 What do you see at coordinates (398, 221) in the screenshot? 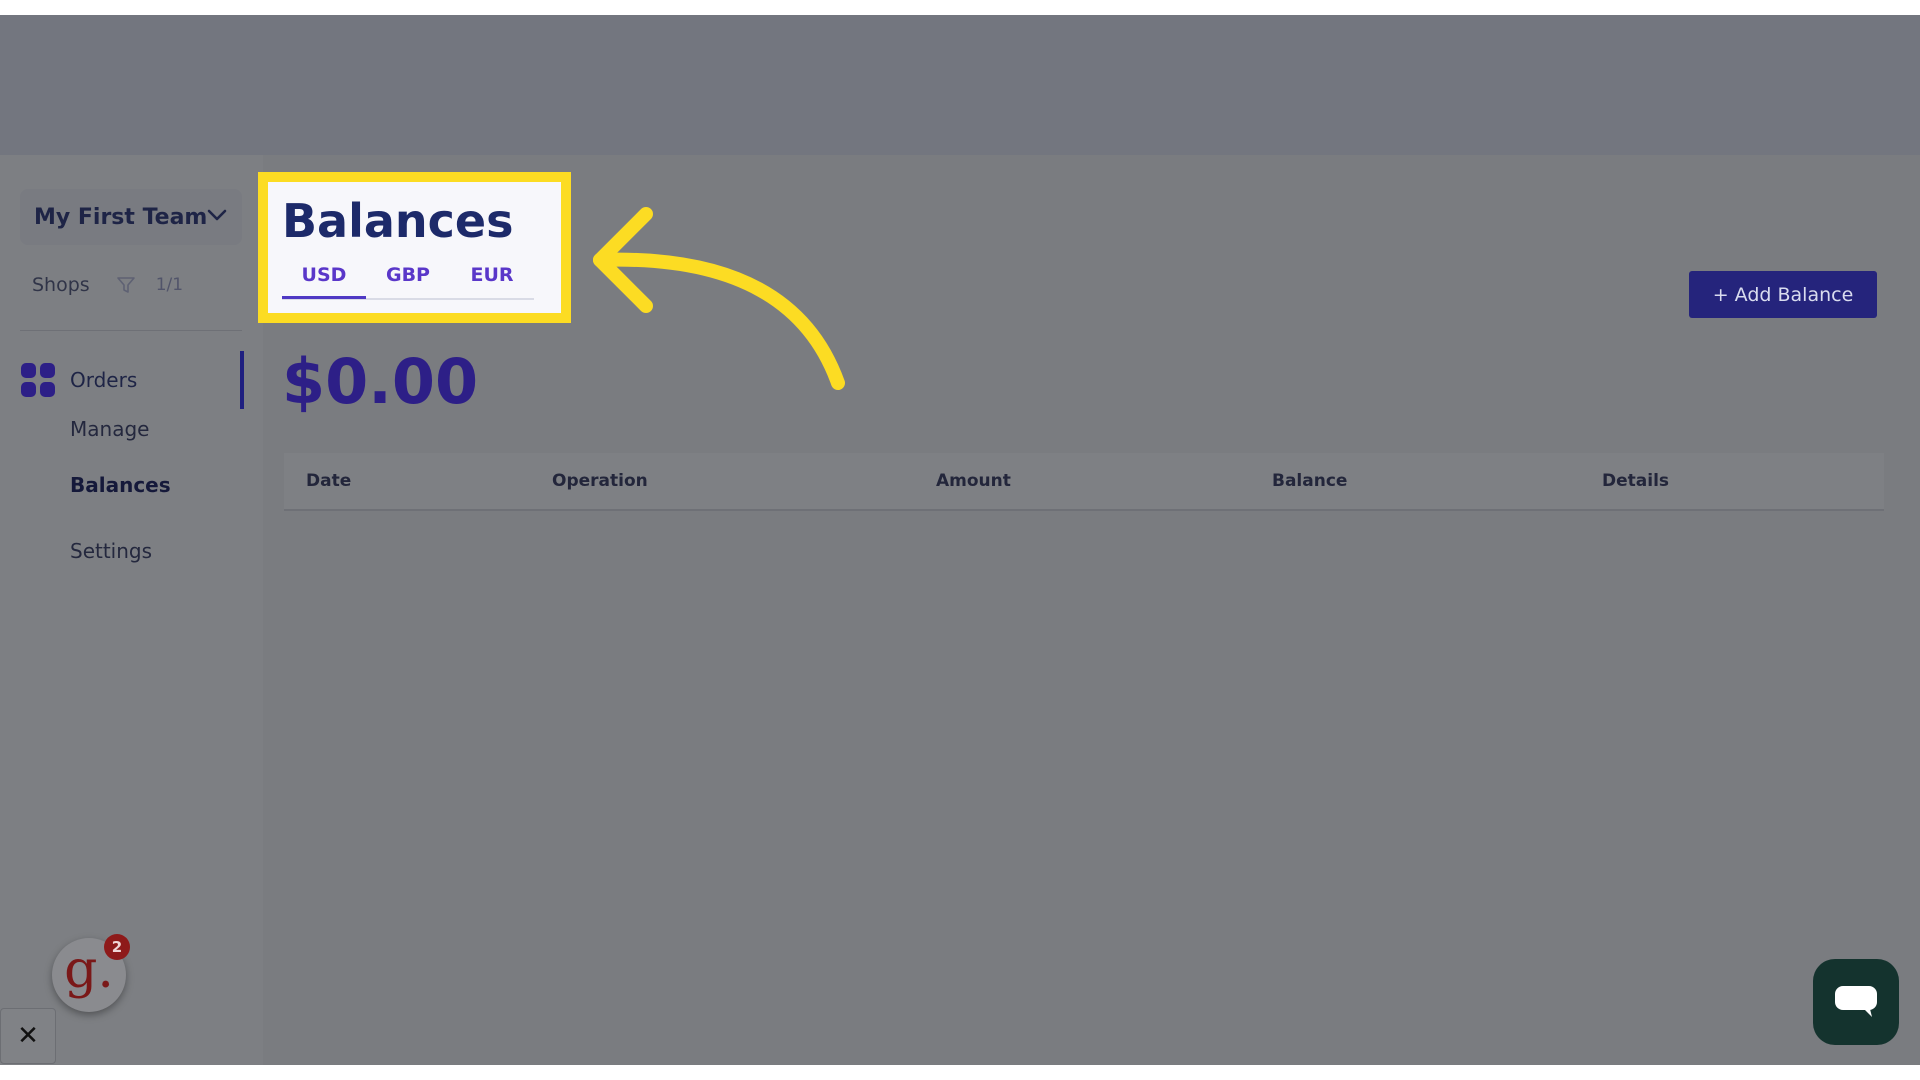
I see `page-title: Balances` at bounding box center [398, 221].